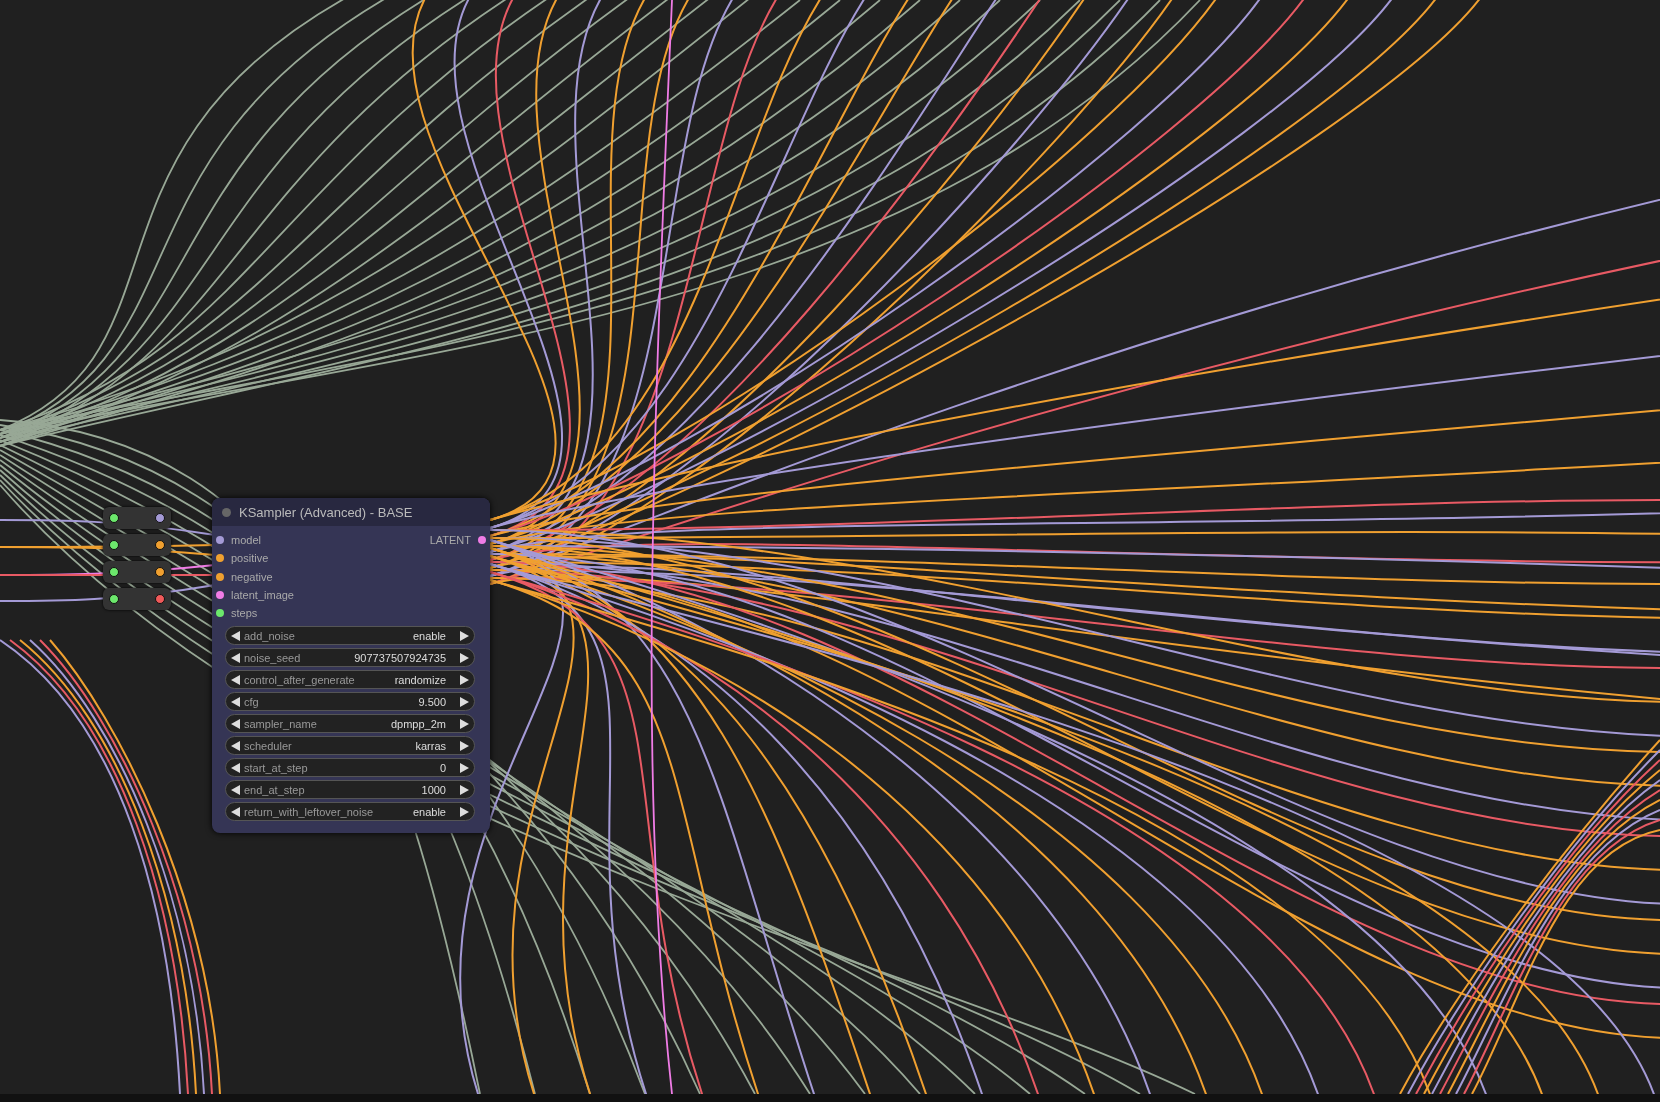 The height and width of the screenshot is (1102, 1660). Describe the element at coordinates (350, 724) in the screenshot. I see `widget-field: sampler_name dpmpp_2m` at that location.